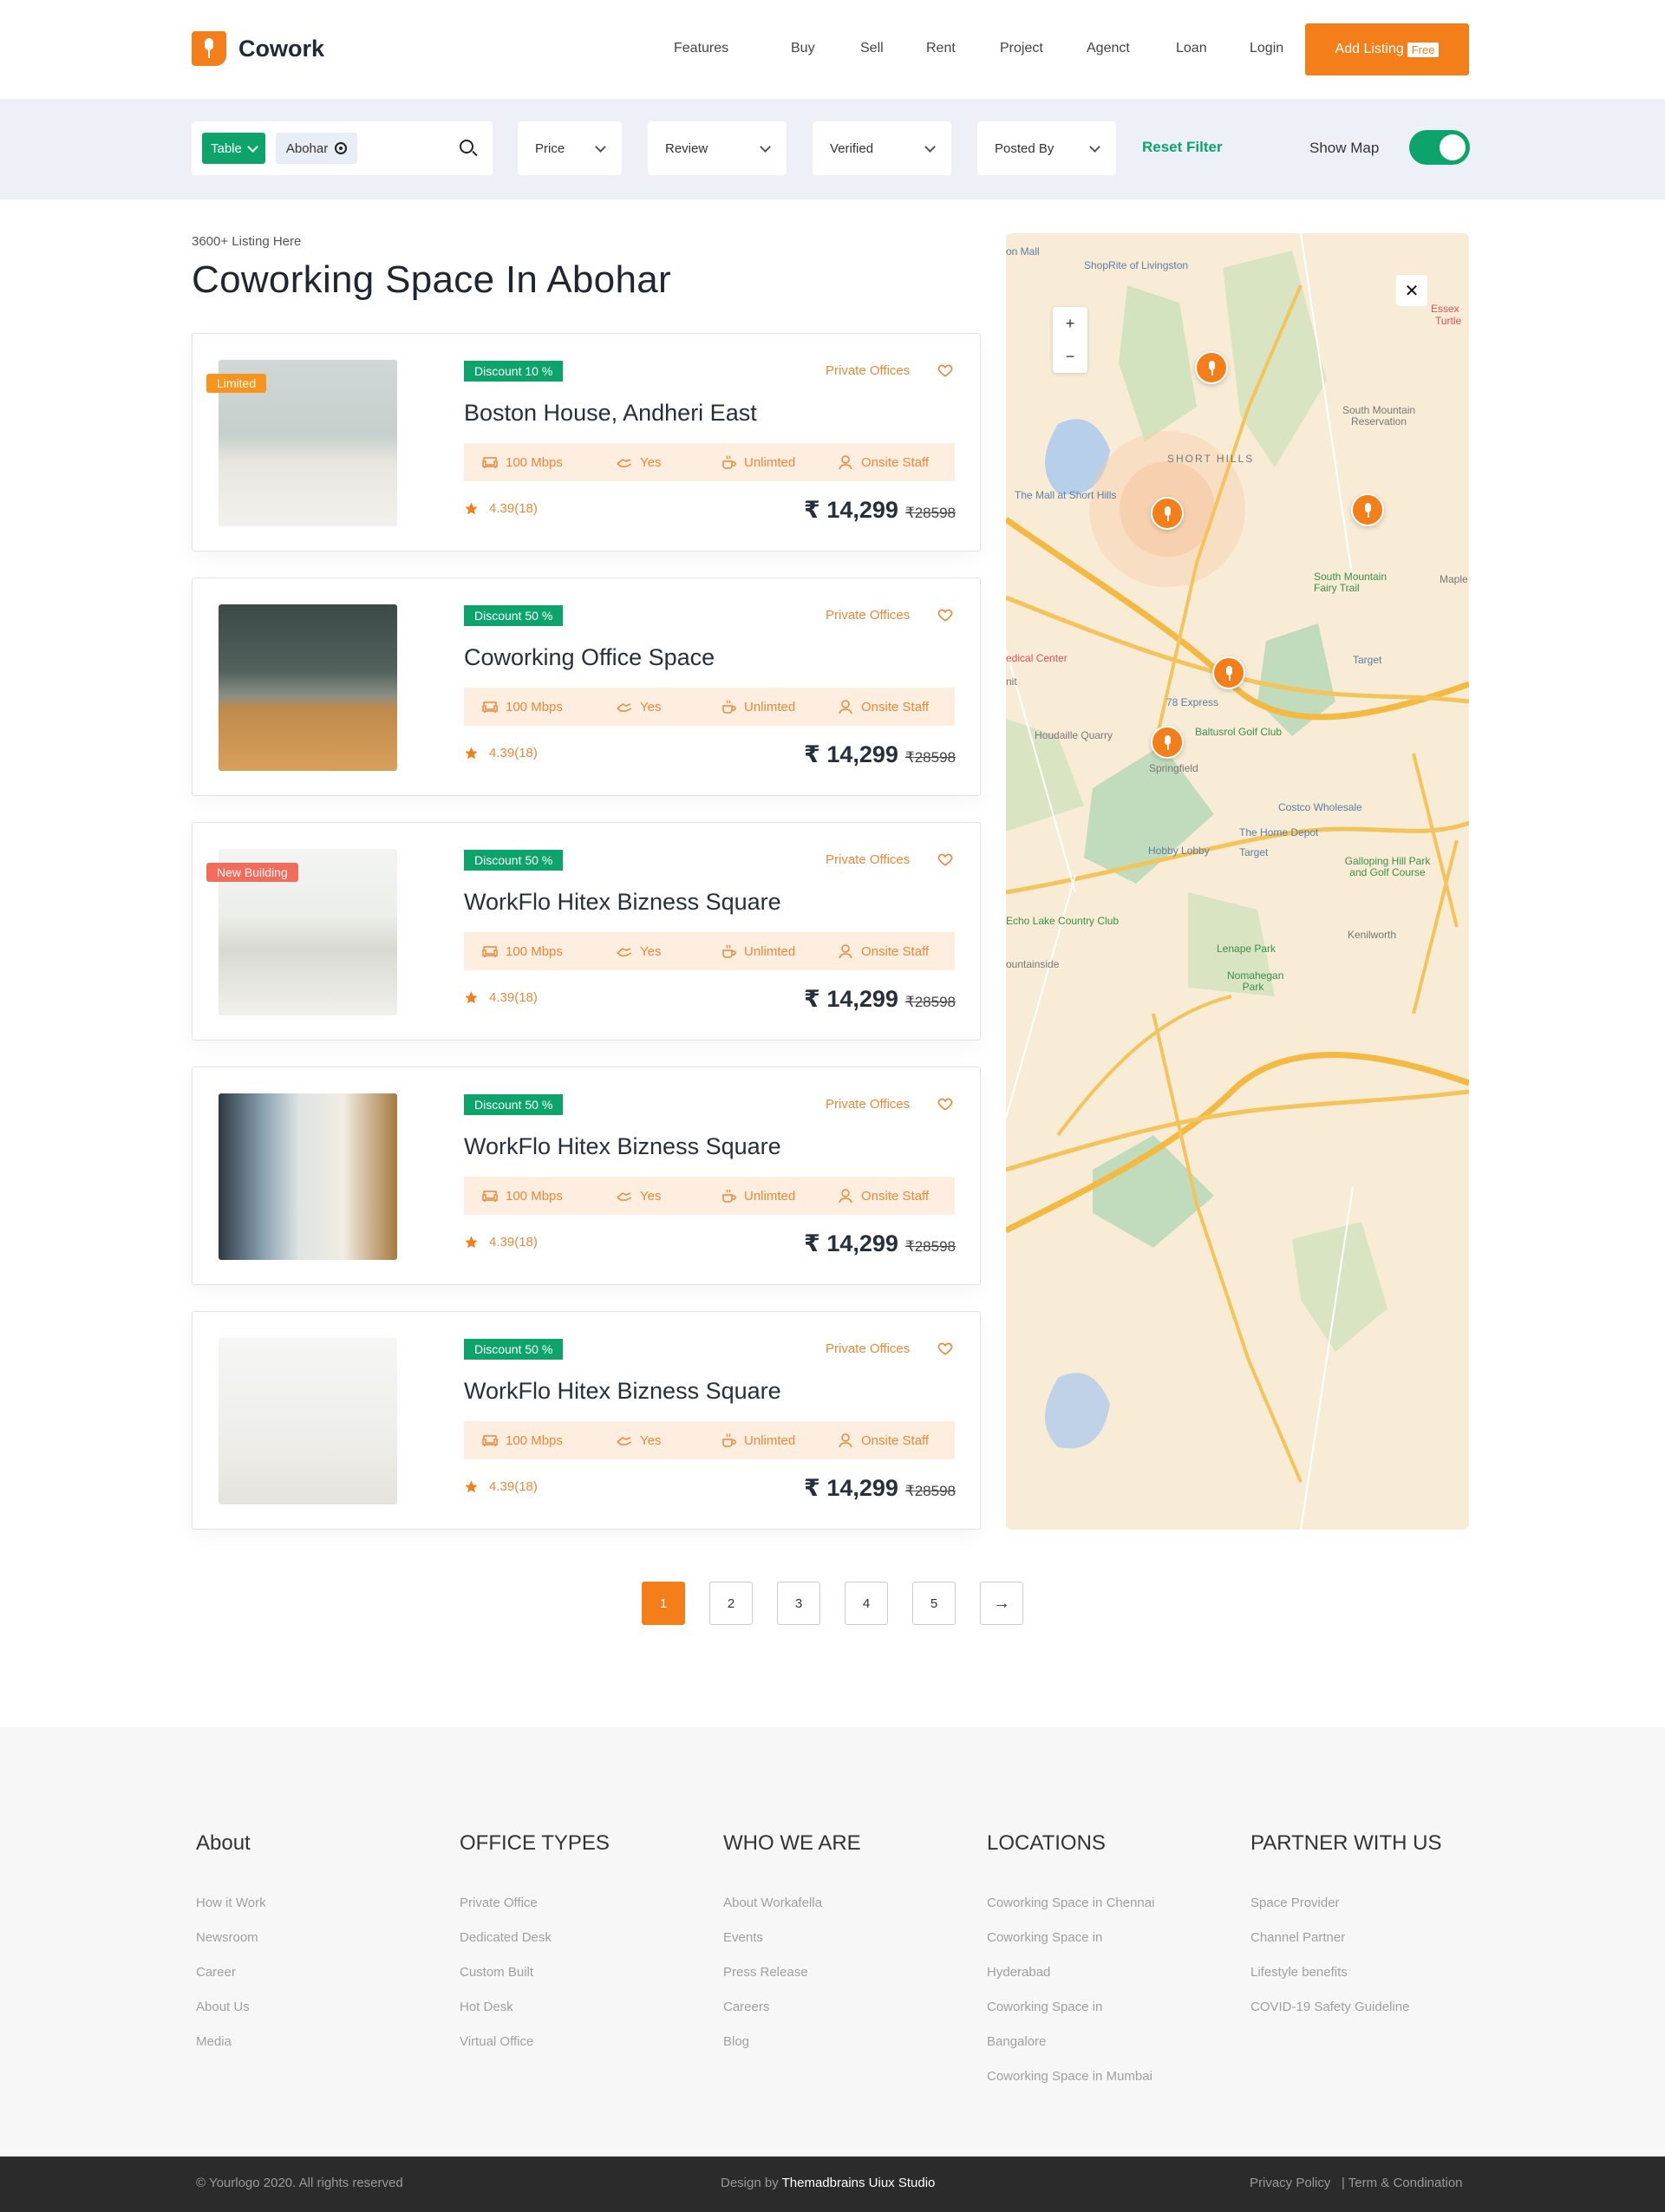  Describe the element at coordinates (798, 1603) in the screenshot. I see `page-button: 3` at that location.